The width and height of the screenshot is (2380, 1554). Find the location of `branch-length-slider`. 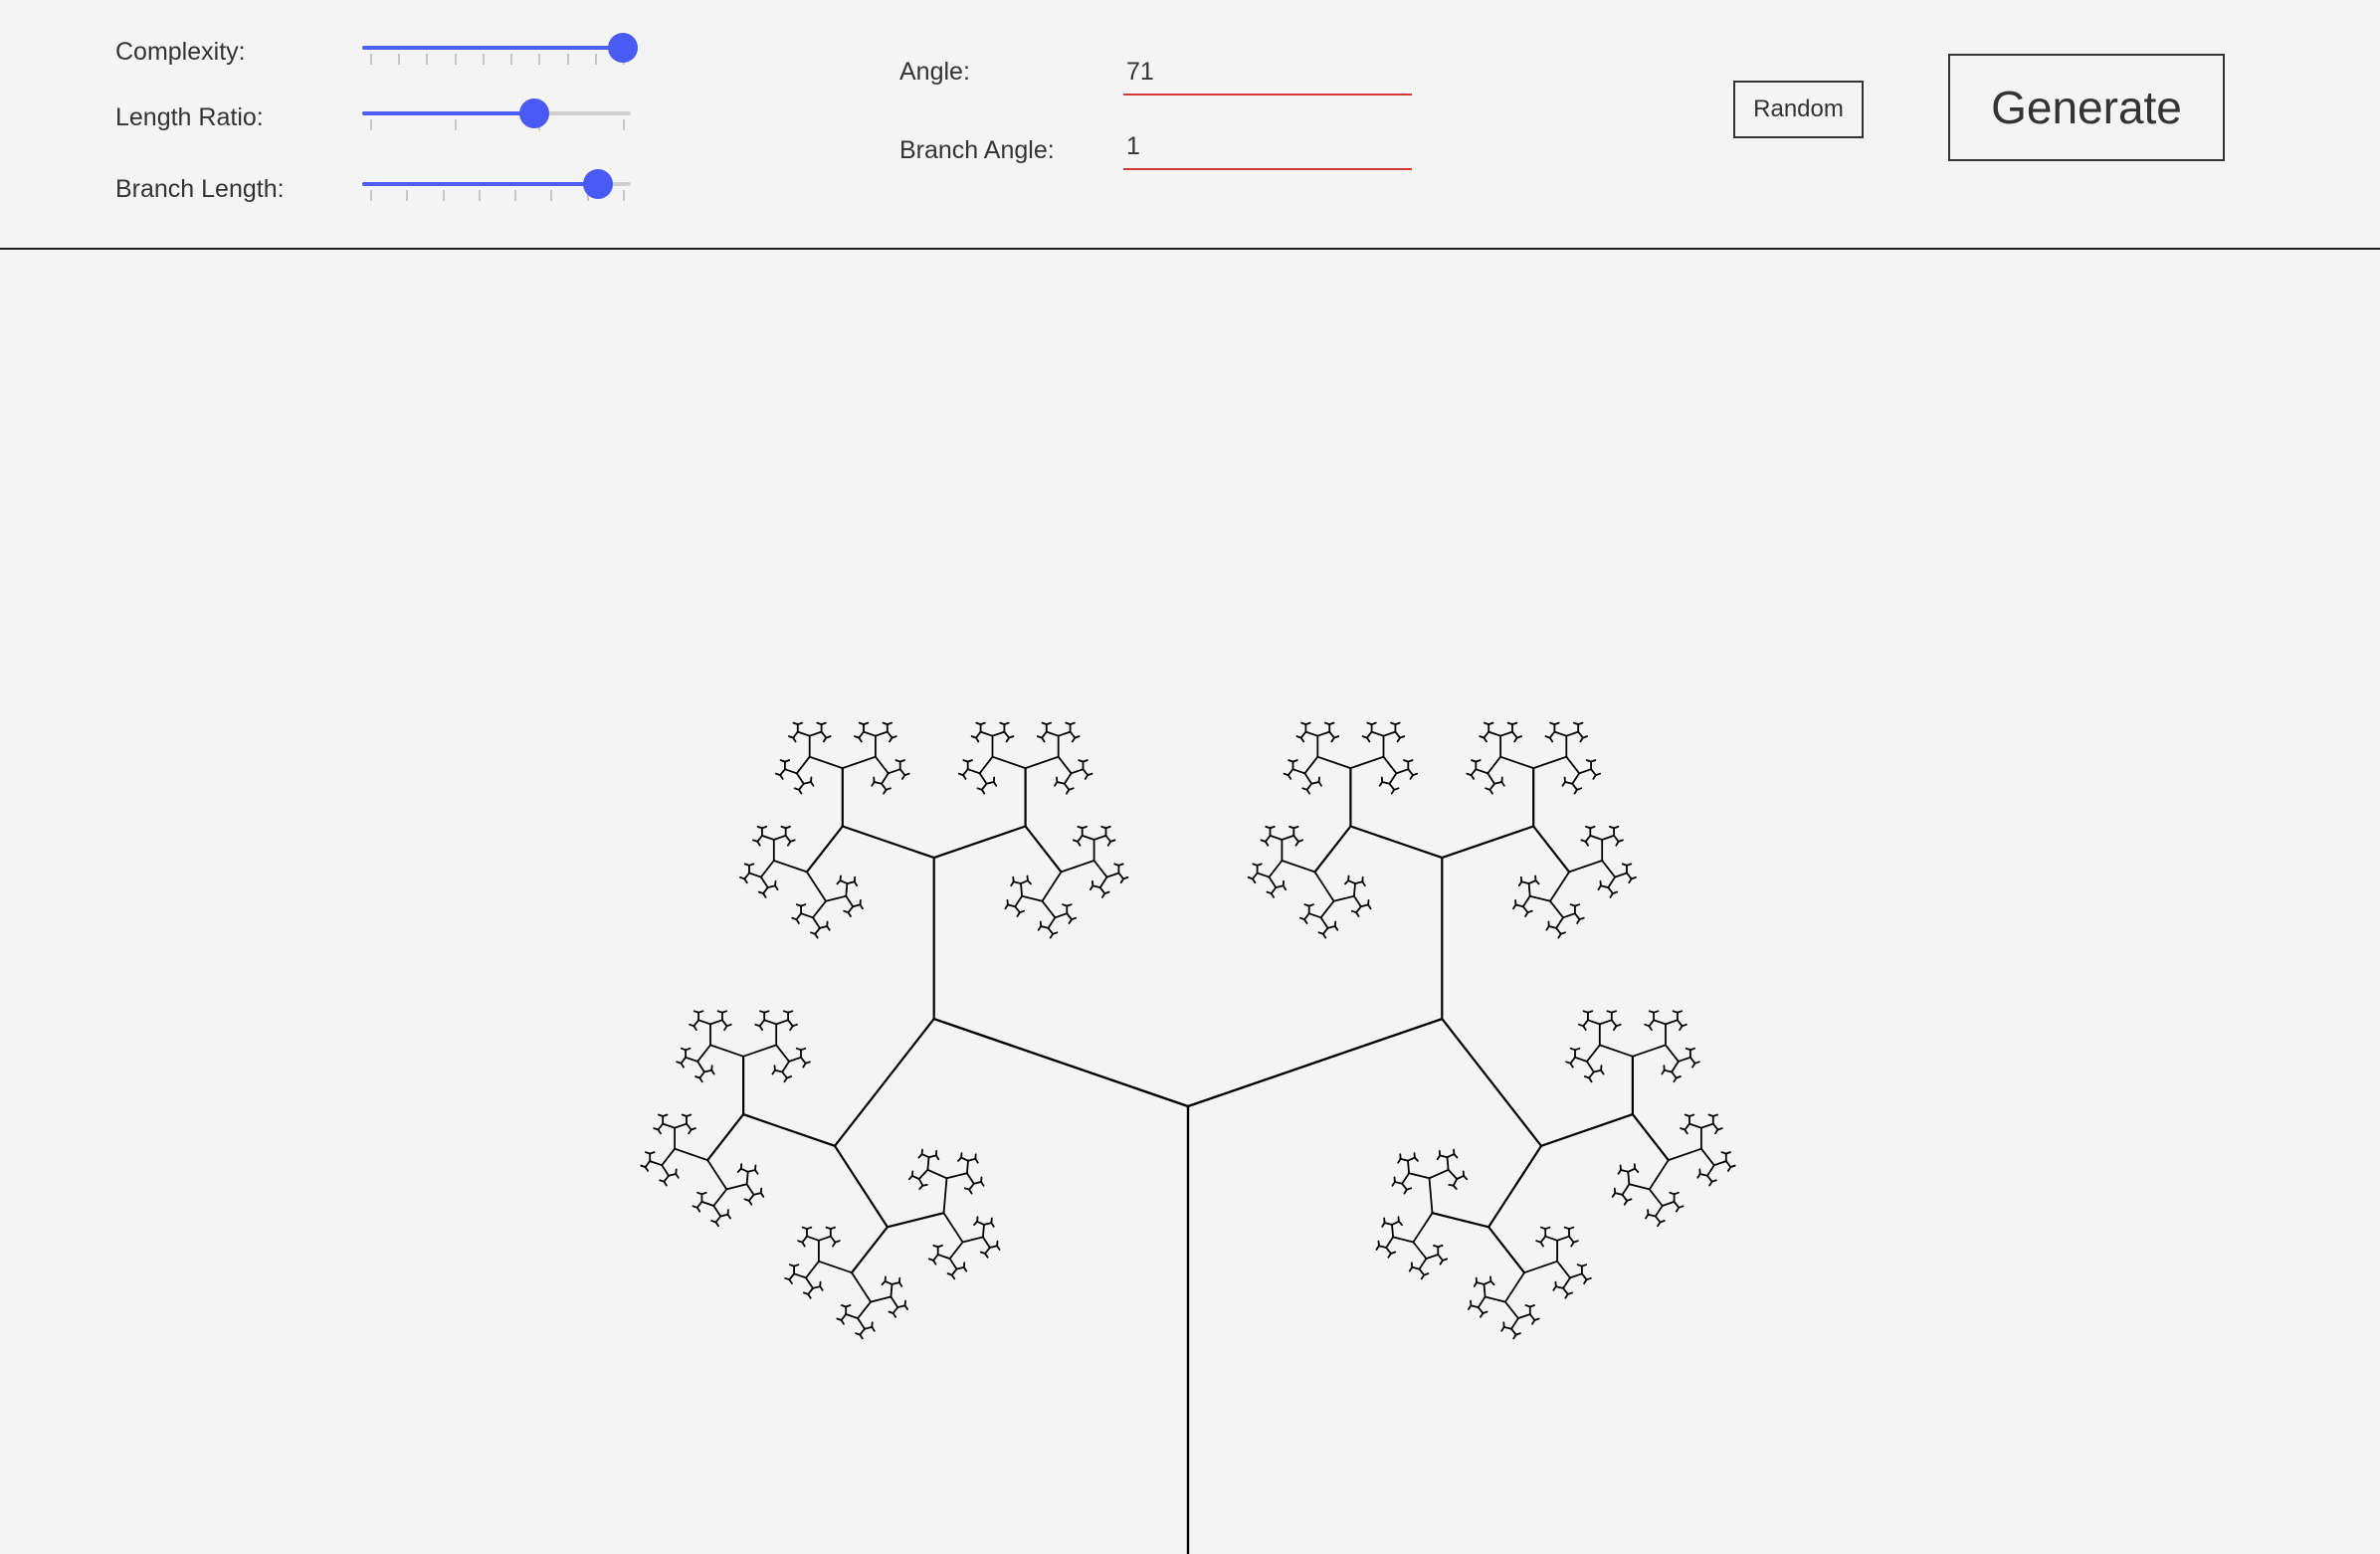

branch-length-slider is located at coordinates (496, 184).